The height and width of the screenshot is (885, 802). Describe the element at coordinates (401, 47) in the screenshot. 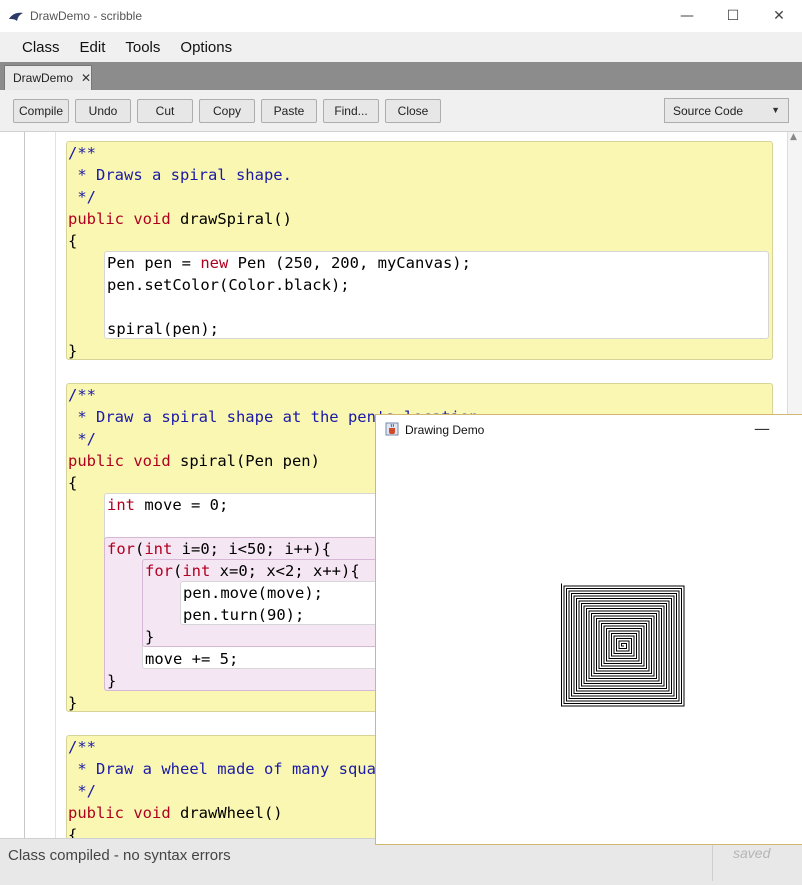

I see `menu-bar: Class Edit Tools Options` at that location.